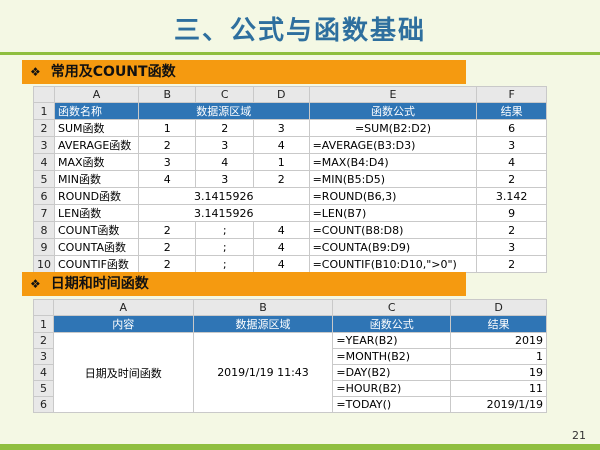 The width and height of the screenshot is (600, 450). I want to click on row-header: 8, so click(44, 230).